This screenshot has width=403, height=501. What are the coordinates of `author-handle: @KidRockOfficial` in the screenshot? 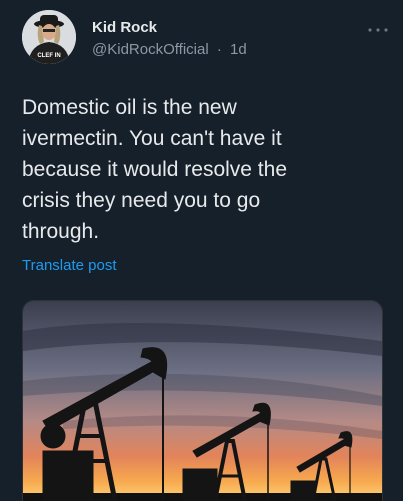 It's located at (150, 49).